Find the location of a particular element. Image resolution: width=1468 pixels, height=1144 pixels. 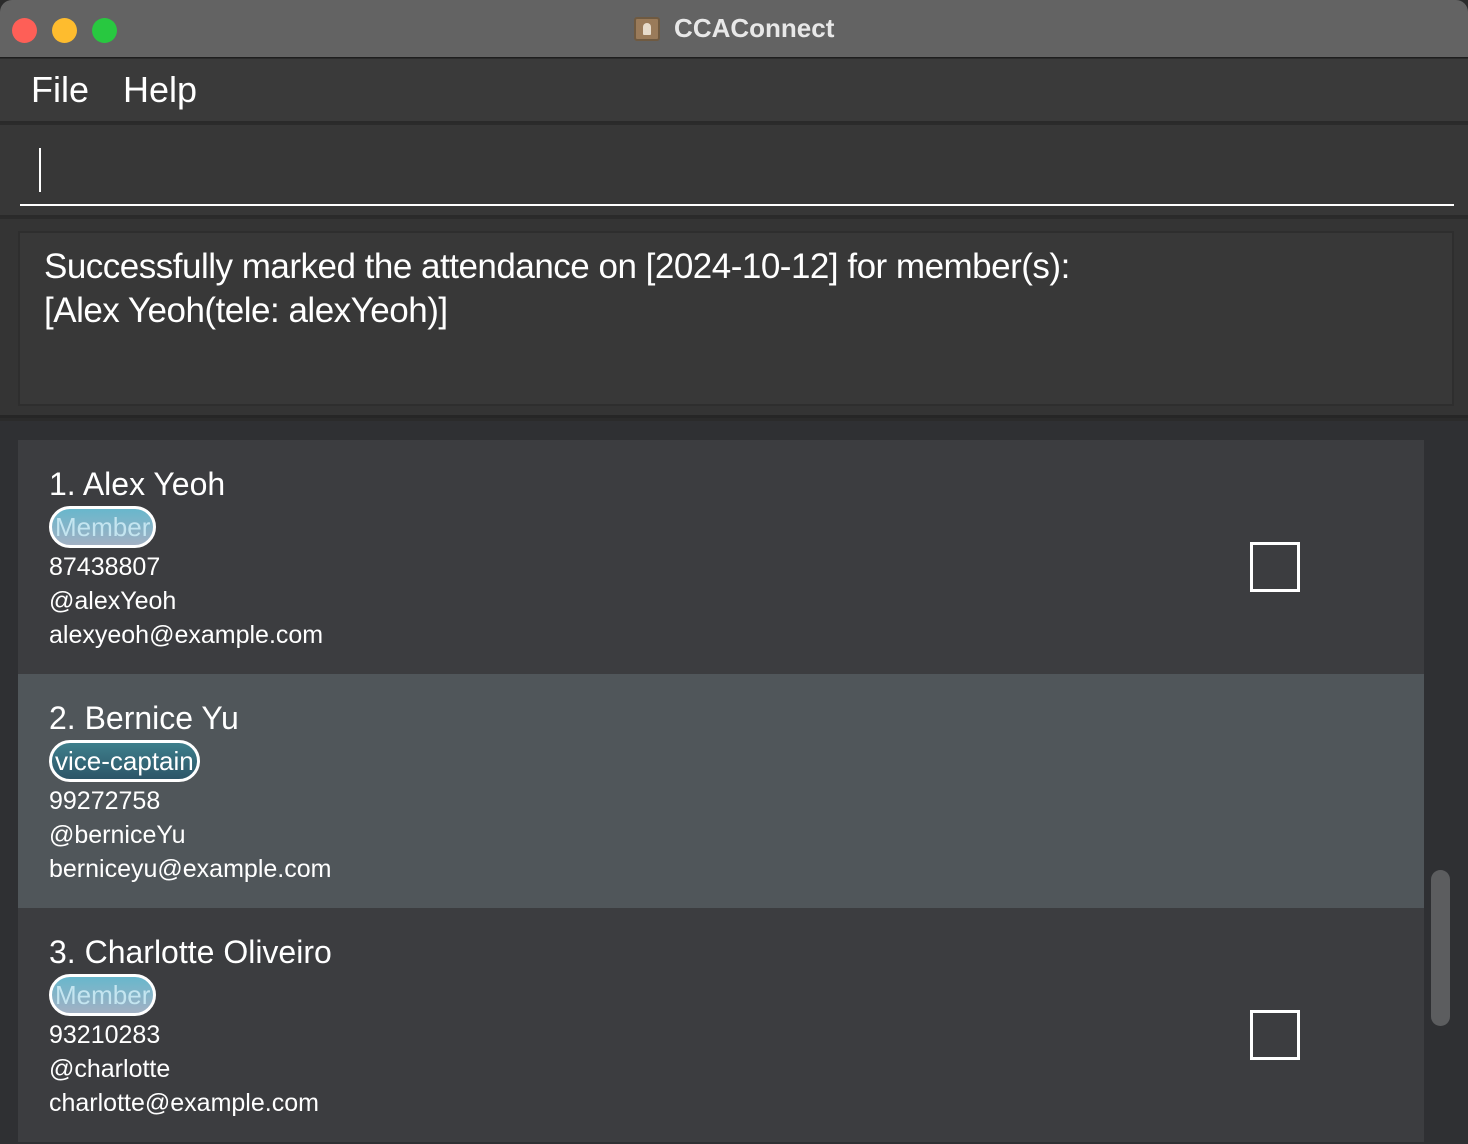

person-telegram: @charlotte is located at coordinates (110, 1069).